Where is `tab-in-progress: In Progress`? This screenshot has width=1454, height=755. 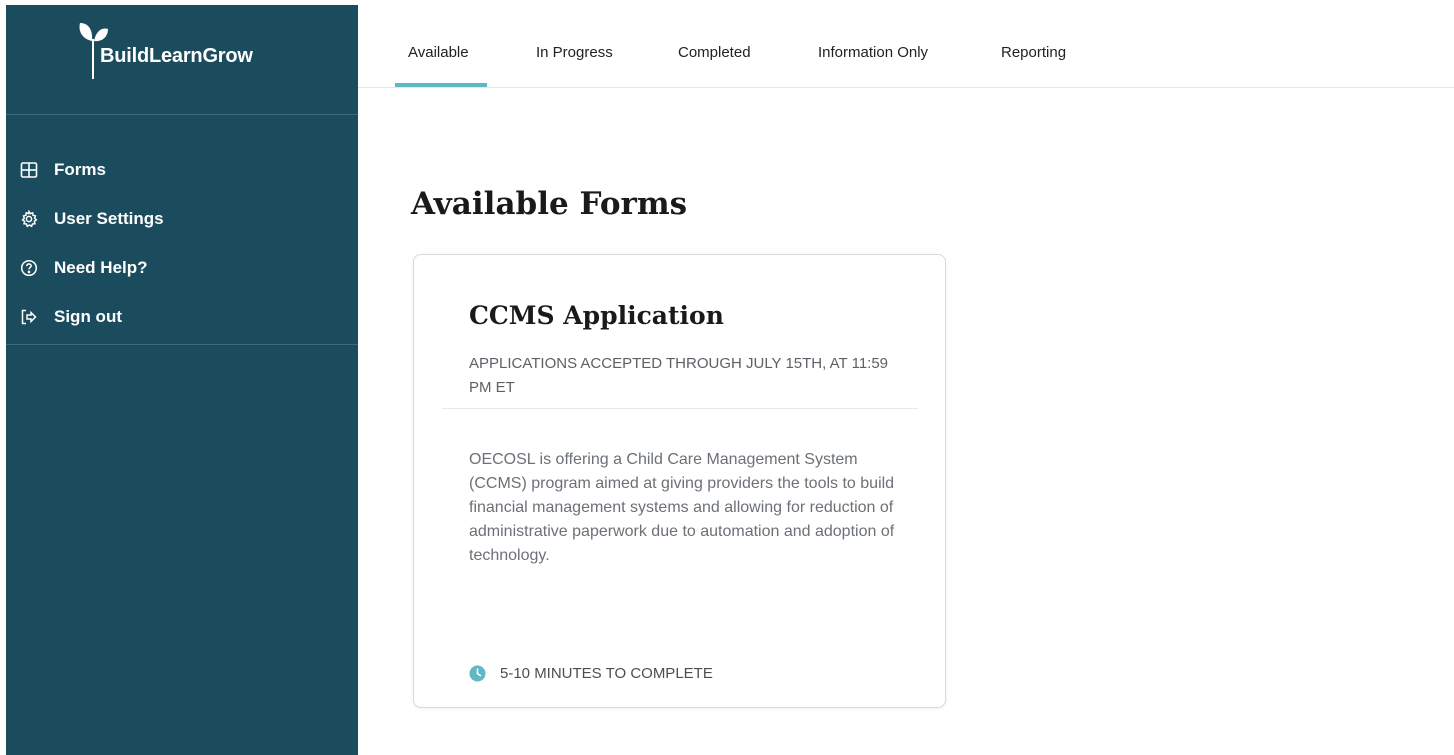 tab-in-progress: In Progress is located at coordinates (574, 52).